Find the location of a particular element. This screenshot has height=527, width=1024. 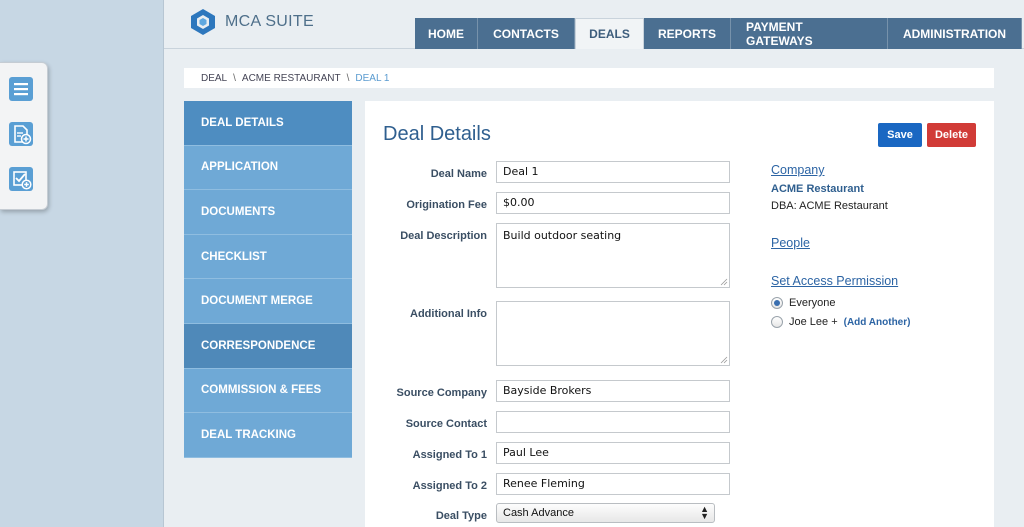

deal-type-label: Deal Type is located at coordinates (461, 516).